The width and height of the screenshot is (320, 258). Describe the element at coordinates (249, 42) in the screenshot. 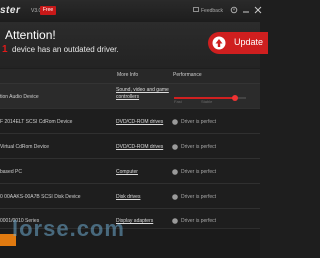

I see `update-label: Update` at that location.